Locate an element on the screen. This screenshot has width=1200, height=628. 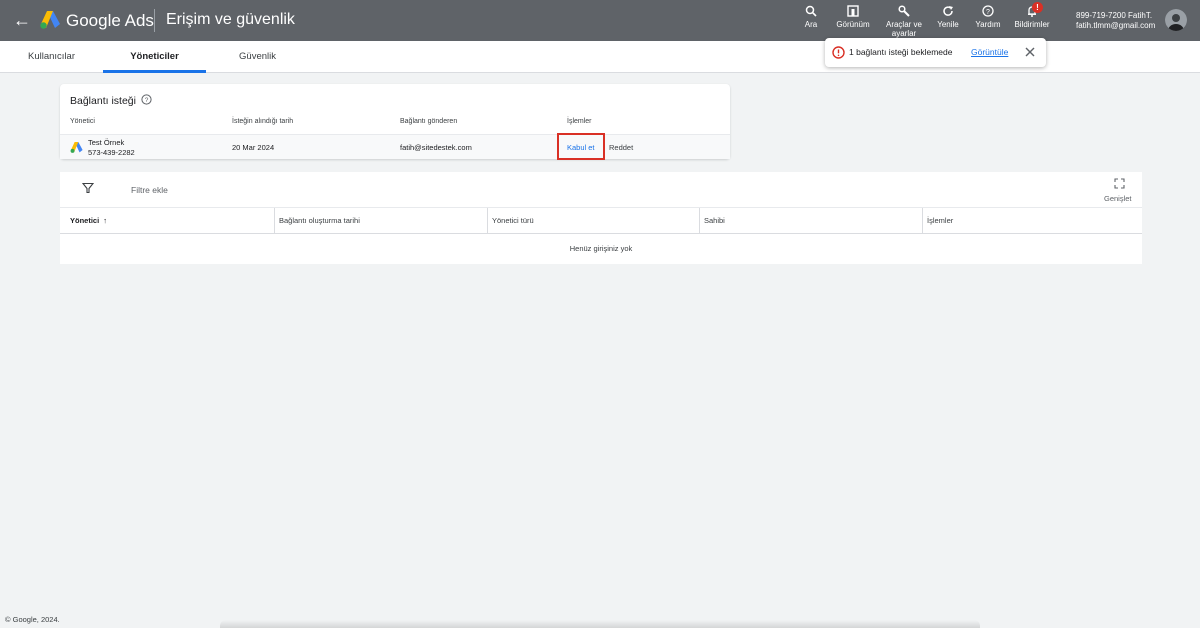
notifications-button: ! Bildirimler is located at coordinates (1032, 15).